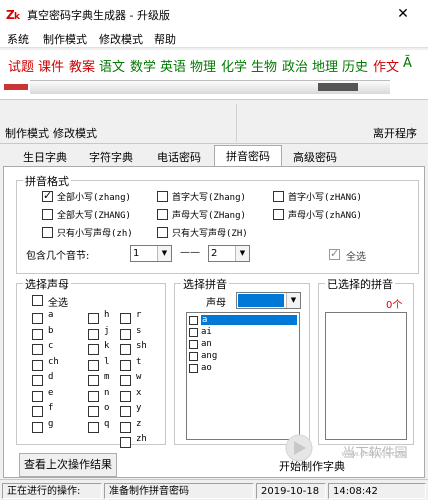 The height and width of the screenshot is (500, 428). What do you see at coordinates (243, 357) in the screenshot?
I see `pinyin-list-item: ang` at bounding box center [243, 357].